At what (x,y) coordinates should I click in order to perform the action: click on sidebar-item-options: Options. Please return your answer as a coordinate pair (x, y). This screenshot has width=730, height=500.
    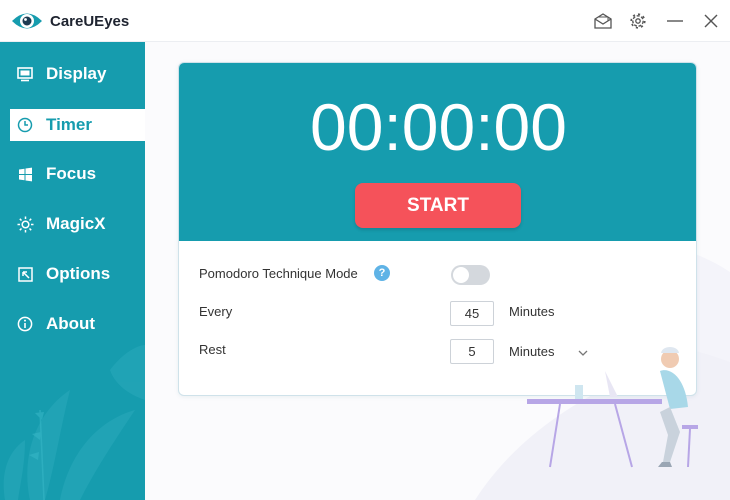
    Looking at the image, I should click on (77, 274).